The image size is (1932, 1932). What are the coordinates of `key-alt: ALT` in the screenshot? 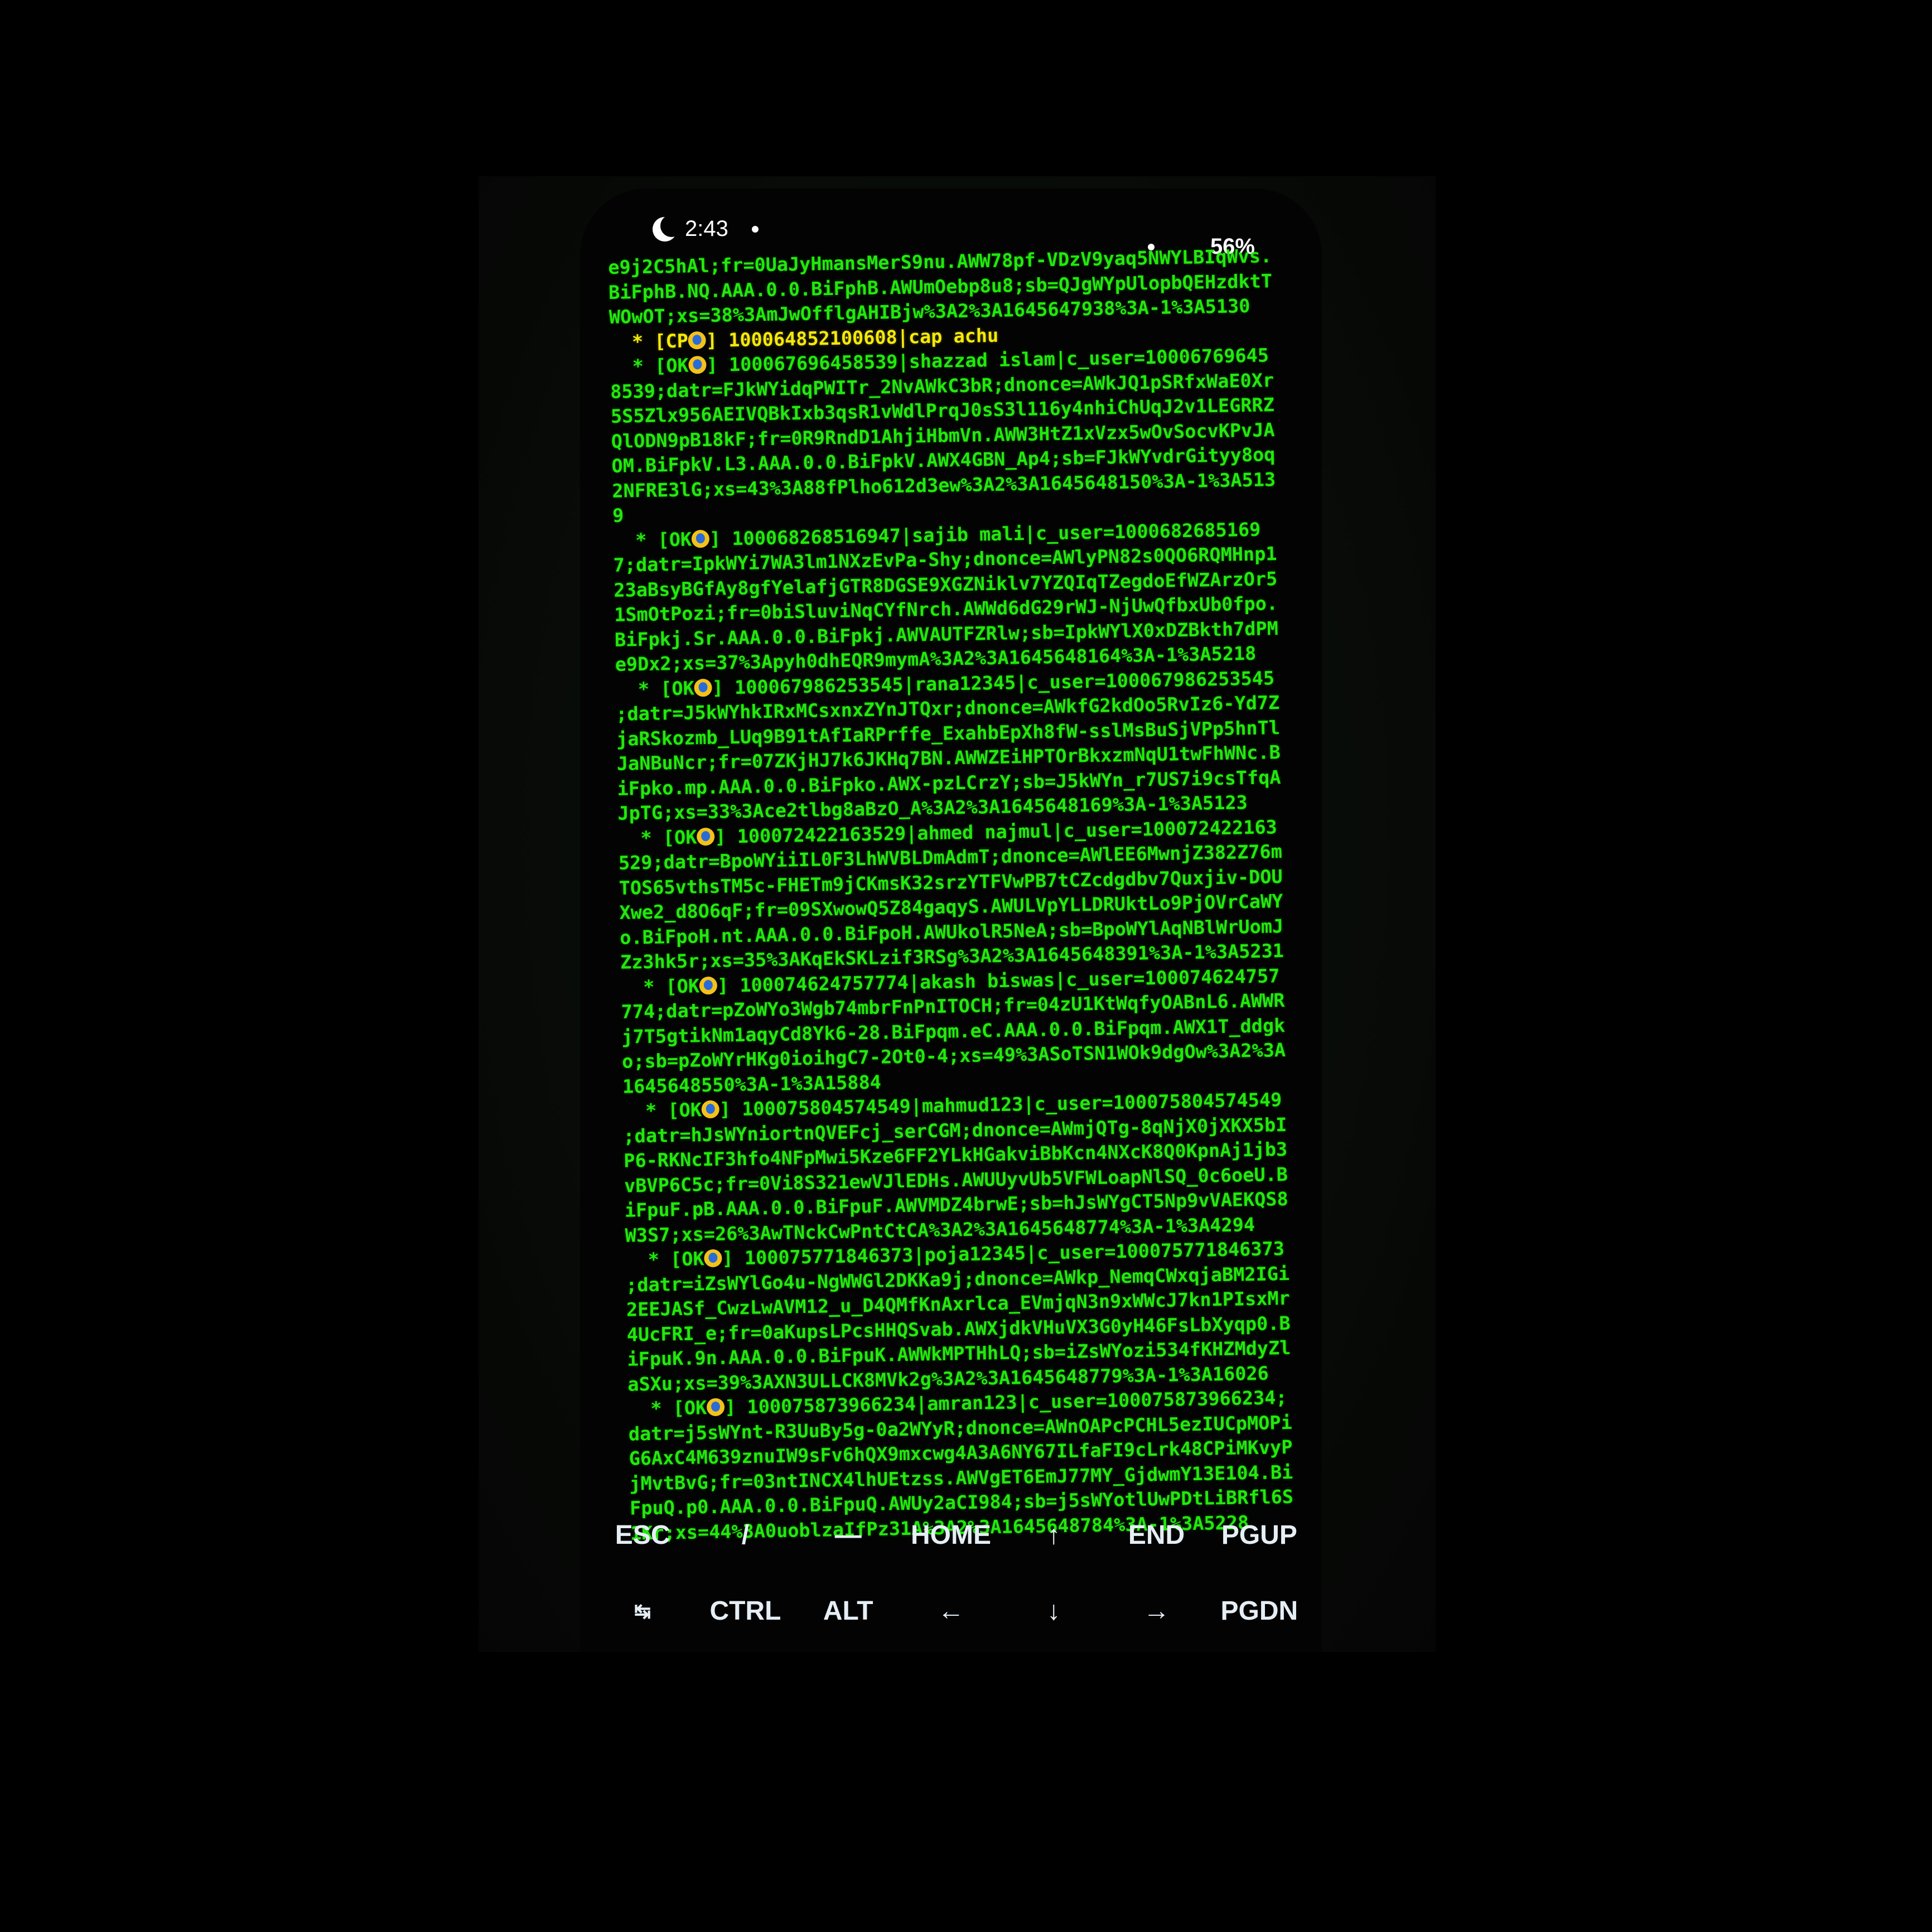 It's located at (848, 1611).